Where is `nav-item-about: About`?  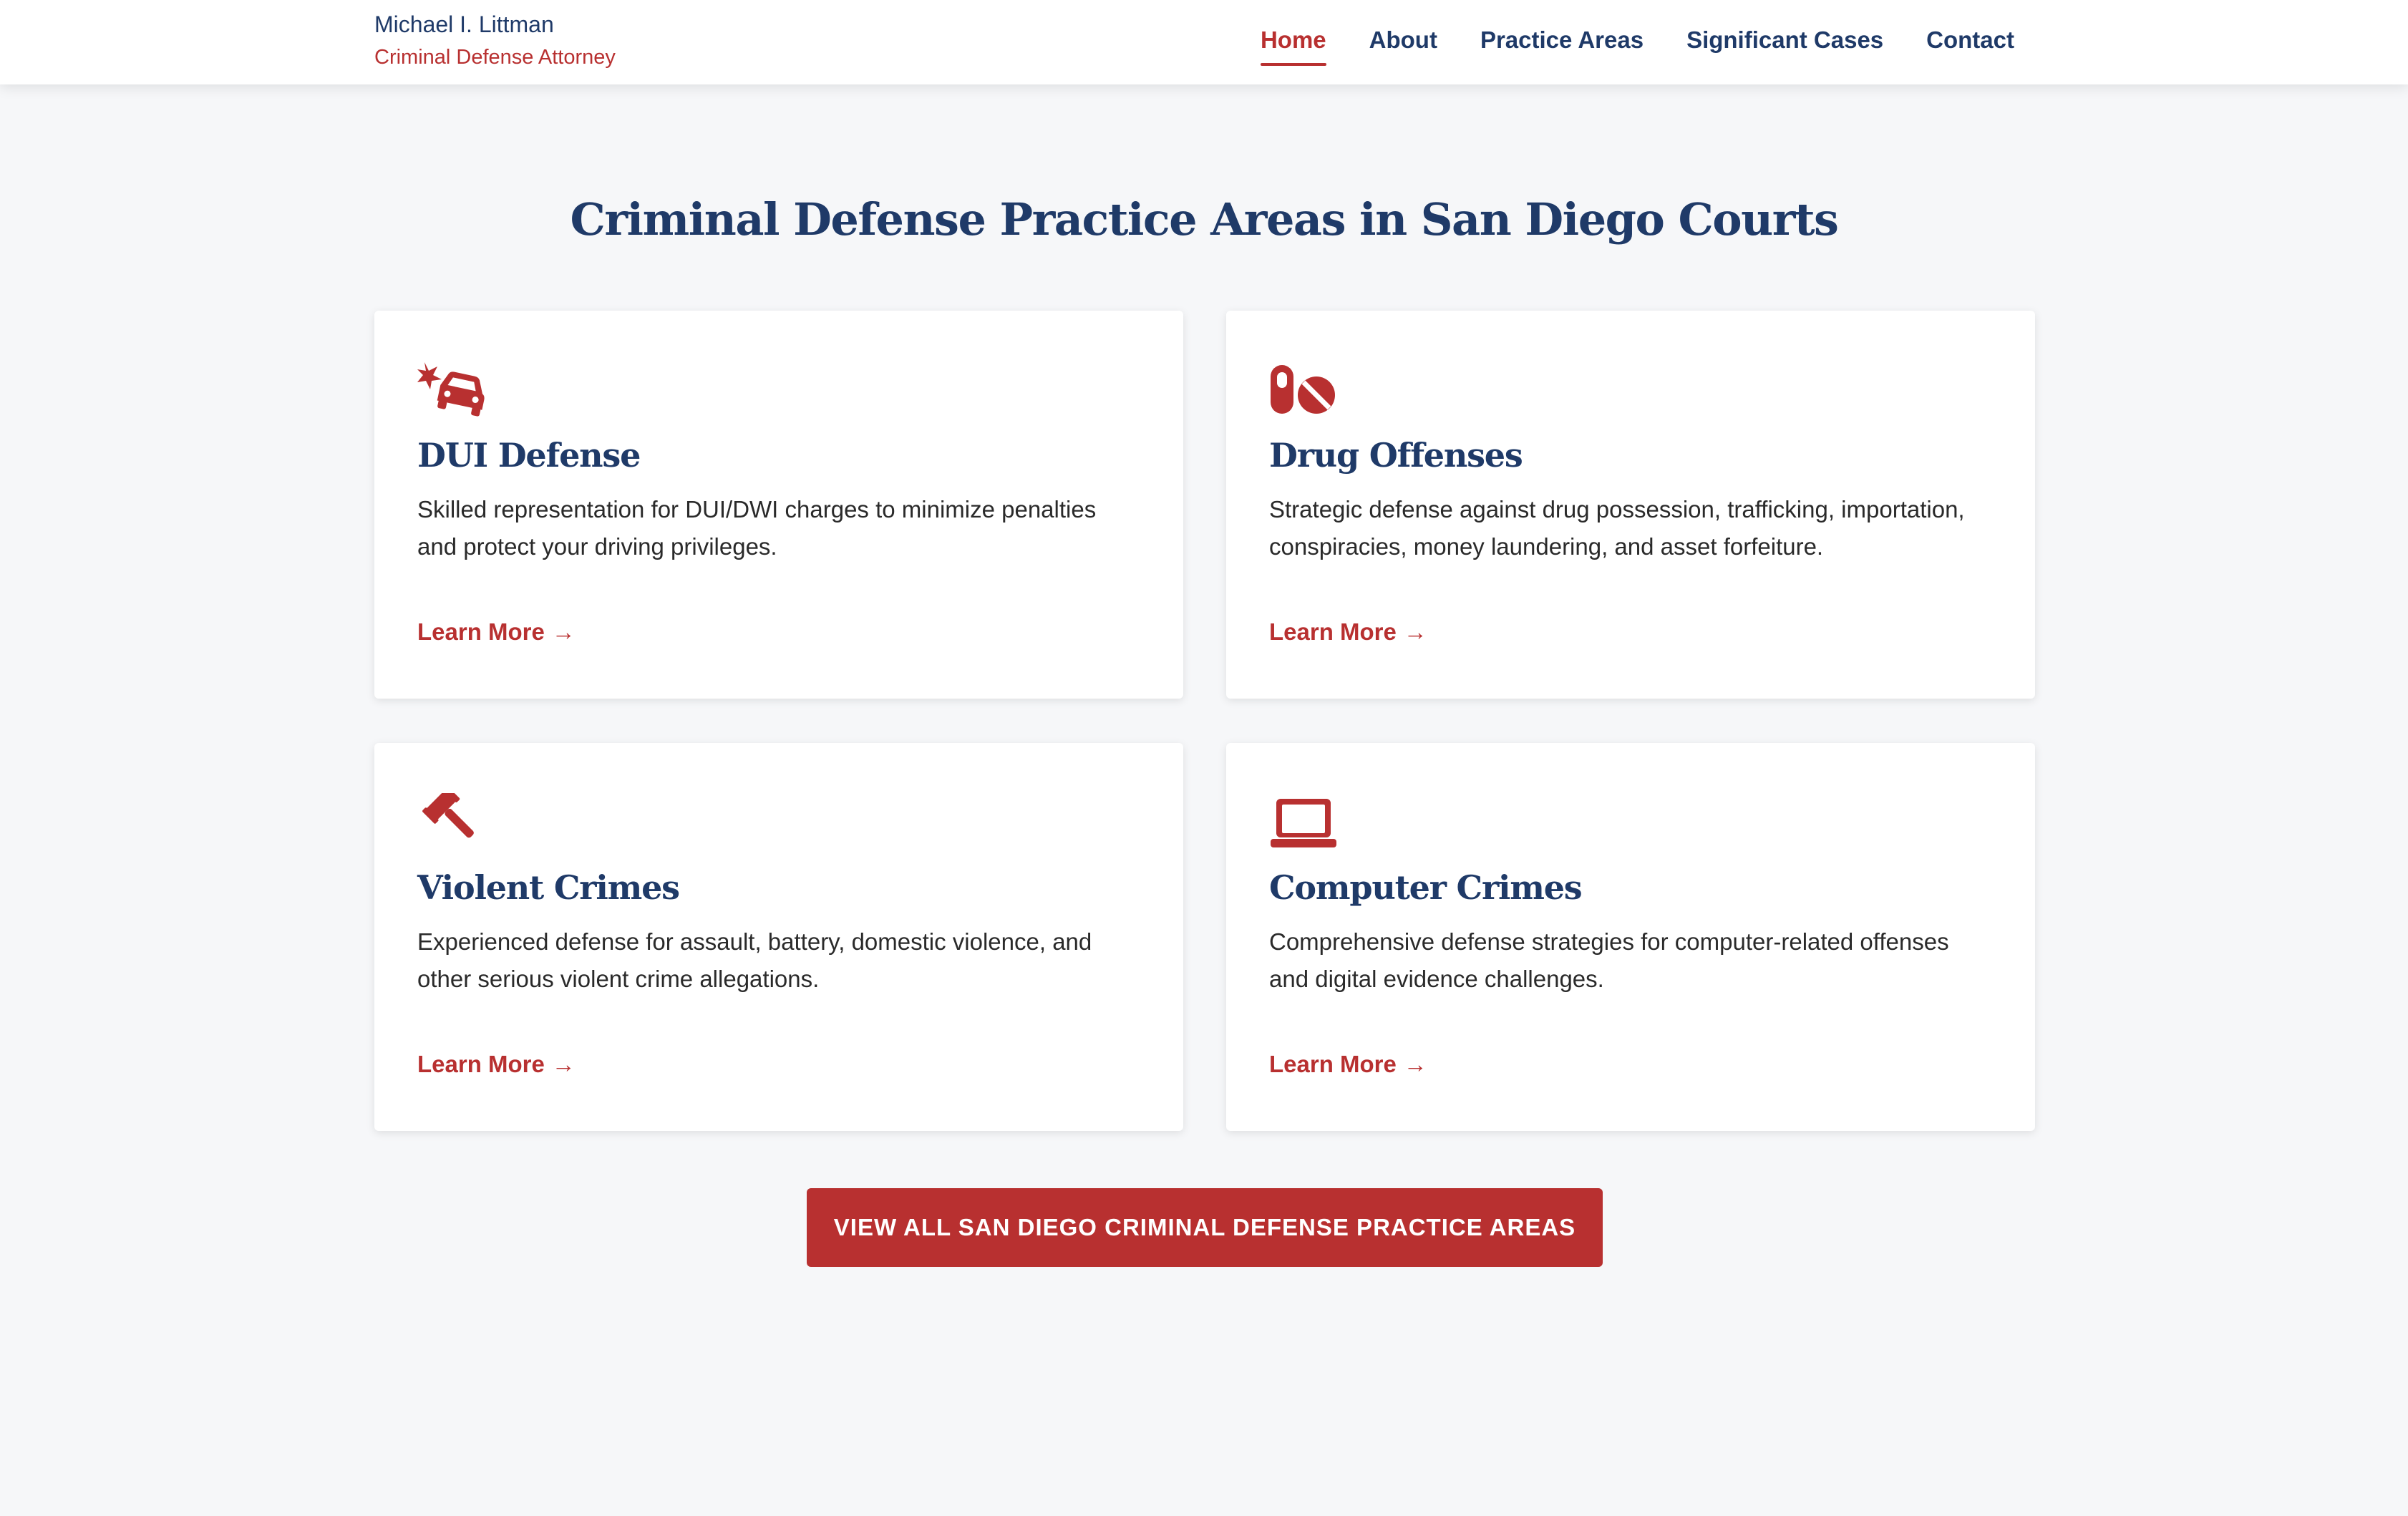 nav-item-about: About is located at coordinates (1403, 45).